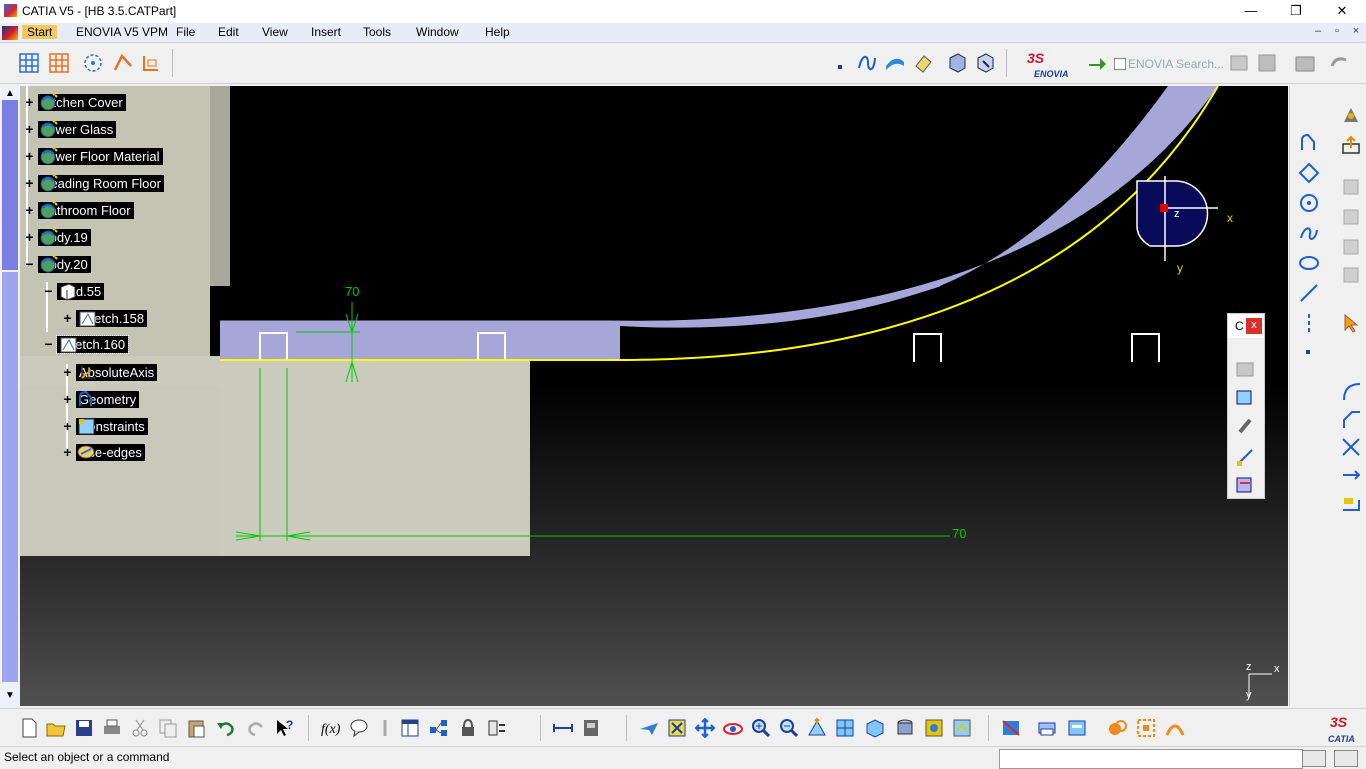 This screenshot has height=769, width=1366. Describe the element at coordinates (101, 183) in the screenshot. I see `tree-item-reading-room-floor: Reading Room Floor` at that location.